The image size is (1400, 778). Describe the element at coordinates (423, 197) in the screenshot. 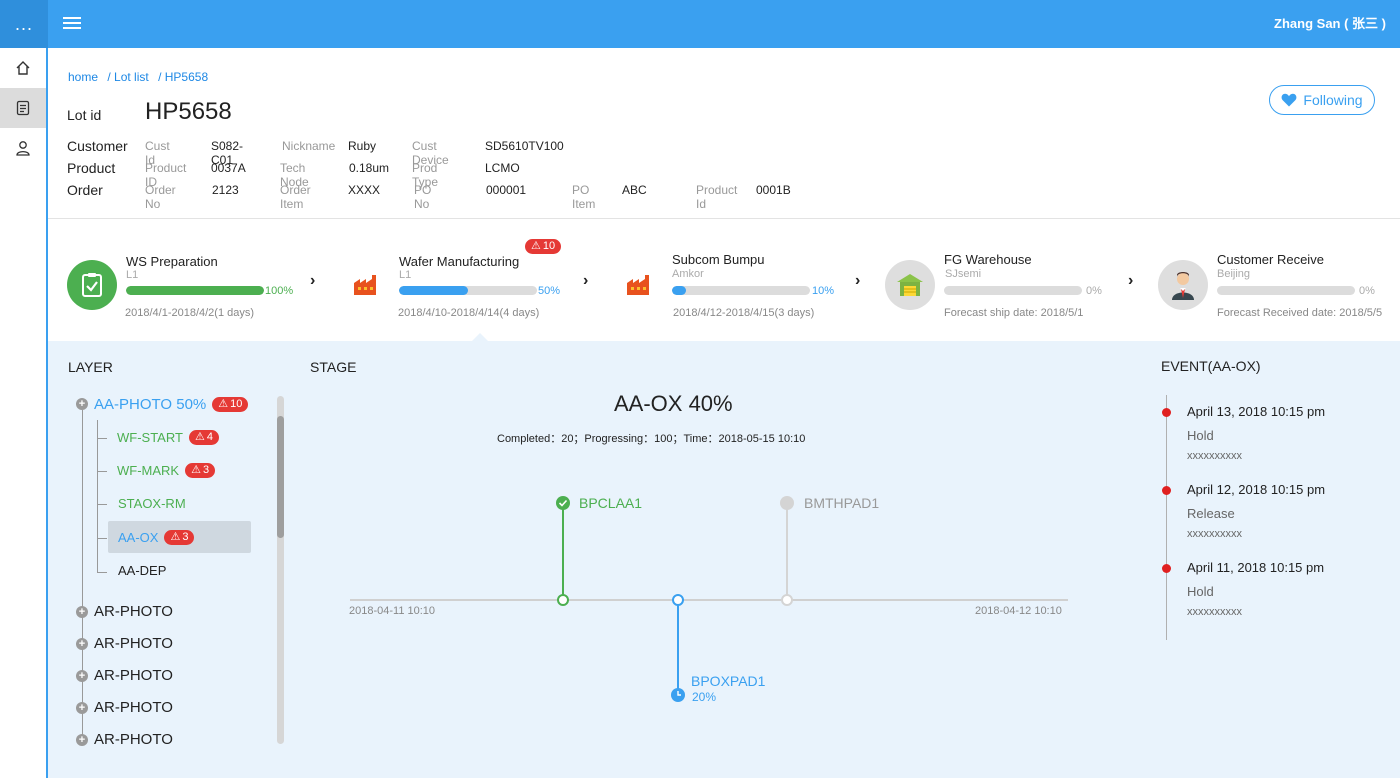

I see `po-no-key: PO No` at that location.